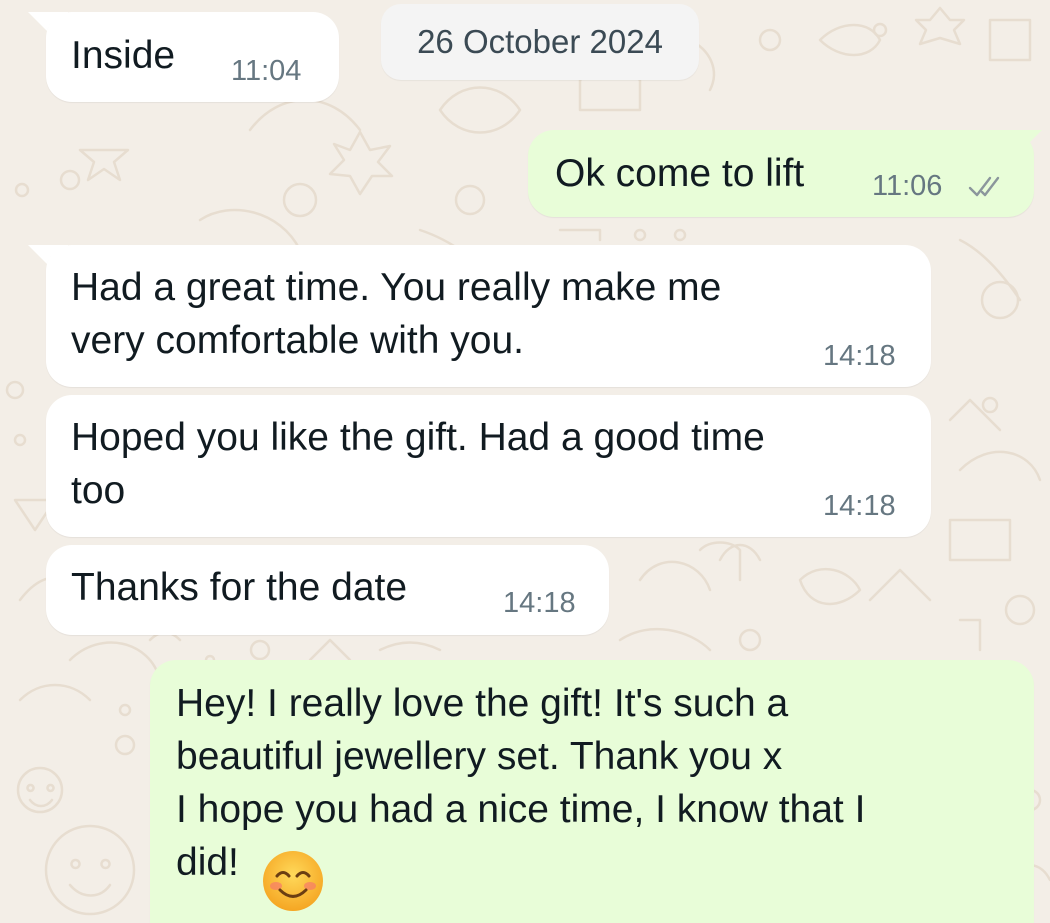 Image resolution: width=1050 pixels, height=923 pixels. I want to click on date-separator-label: 26 October 2024, so click(540, 41).